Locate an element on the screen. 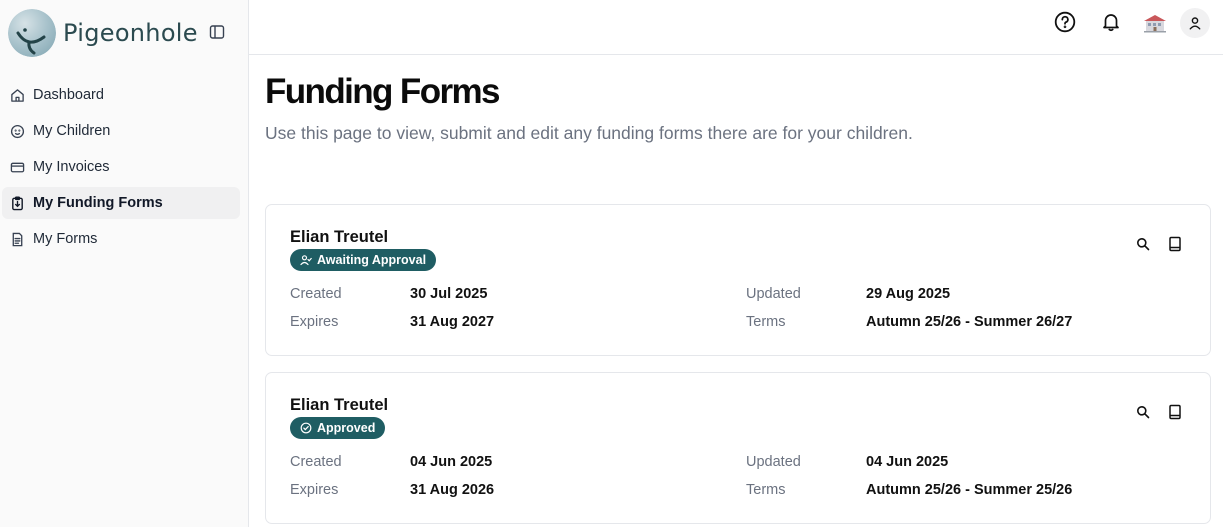 The image size is (1223, 527). help-icon is located at coordinates (1065, 22).